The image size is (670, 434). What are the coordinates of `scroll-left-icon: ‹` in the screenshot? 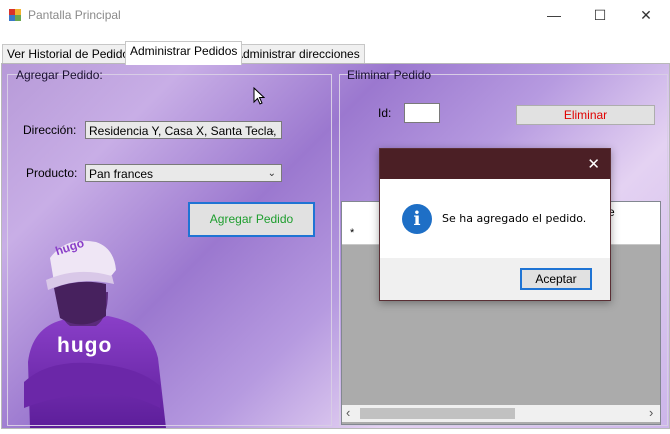 It's located at (348, 412).